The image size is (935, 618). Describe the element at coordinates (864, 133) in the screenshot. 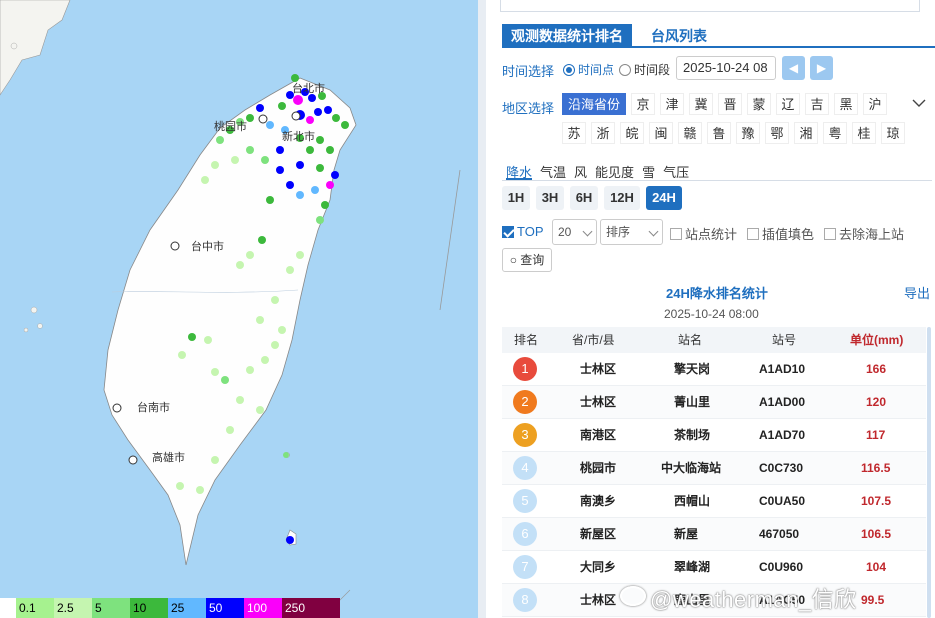

I see `region-btn: 桂` at that location.